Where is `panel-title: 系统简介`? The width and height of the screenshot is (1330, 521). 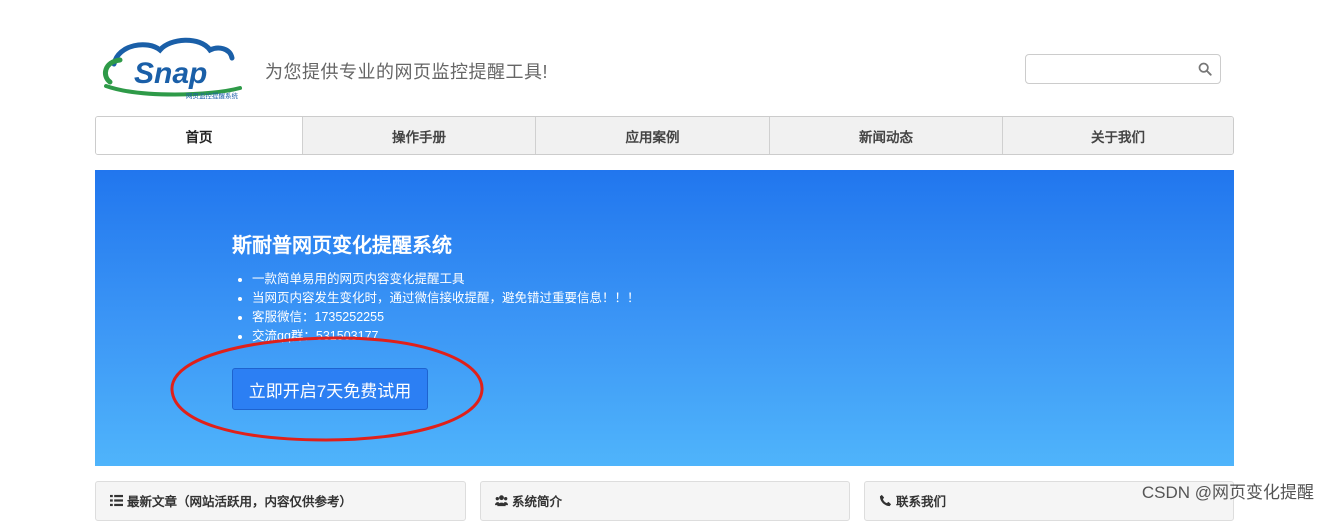
panel-title: 系统简介 is located at coordinates (537, 502).